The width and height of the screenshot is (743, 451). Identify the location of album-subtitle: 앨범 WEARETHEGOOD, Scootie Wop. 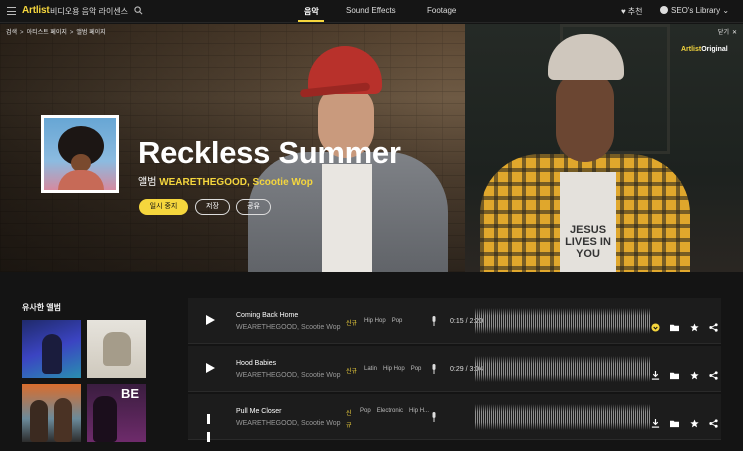
(225, 180).